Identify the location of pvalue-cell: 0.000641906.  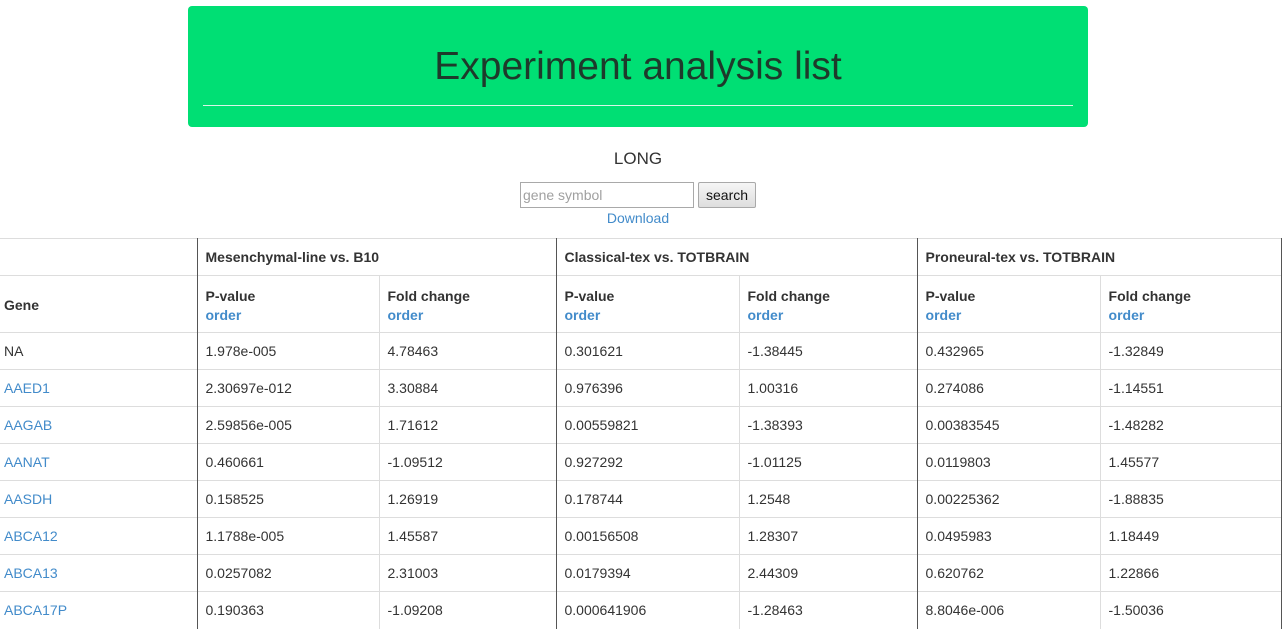
(648, 610).